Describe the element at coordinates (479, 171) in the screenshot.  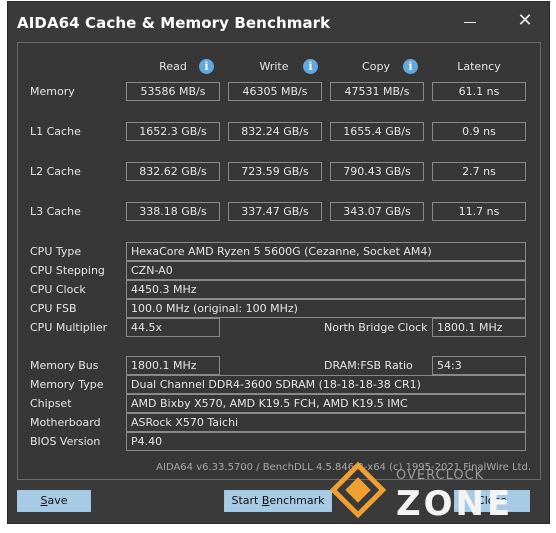
I see `l2-latency-value: 2.7 ns` at that location.